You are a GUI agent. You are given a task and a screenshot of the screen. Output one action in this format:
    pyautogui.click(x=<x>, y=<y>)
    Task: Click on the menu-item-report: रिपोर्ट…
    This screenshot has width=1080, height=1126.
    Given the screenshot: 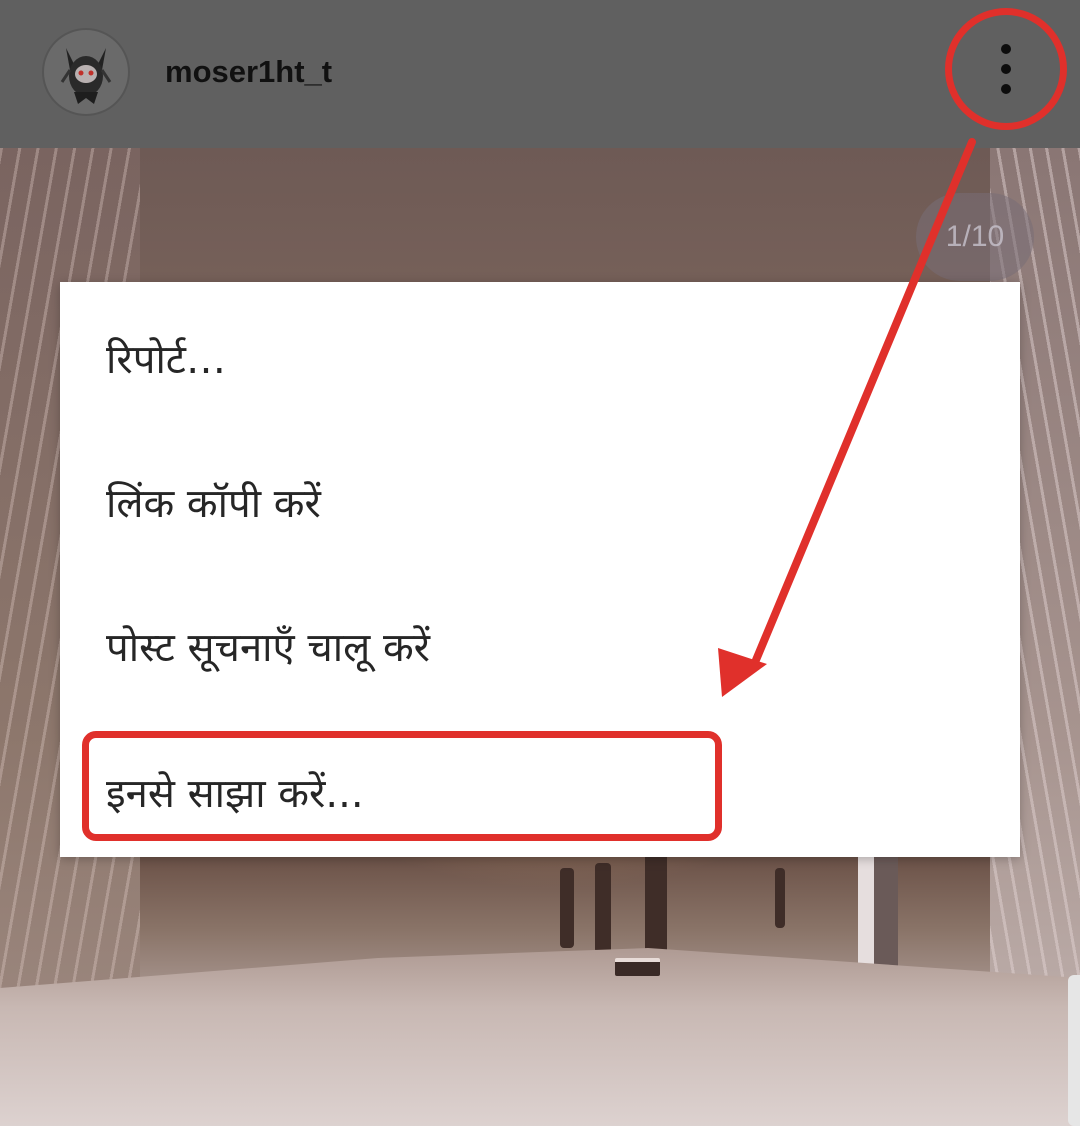 What is the action you would take?
    pyautogui.click(x=166, y=357)
    